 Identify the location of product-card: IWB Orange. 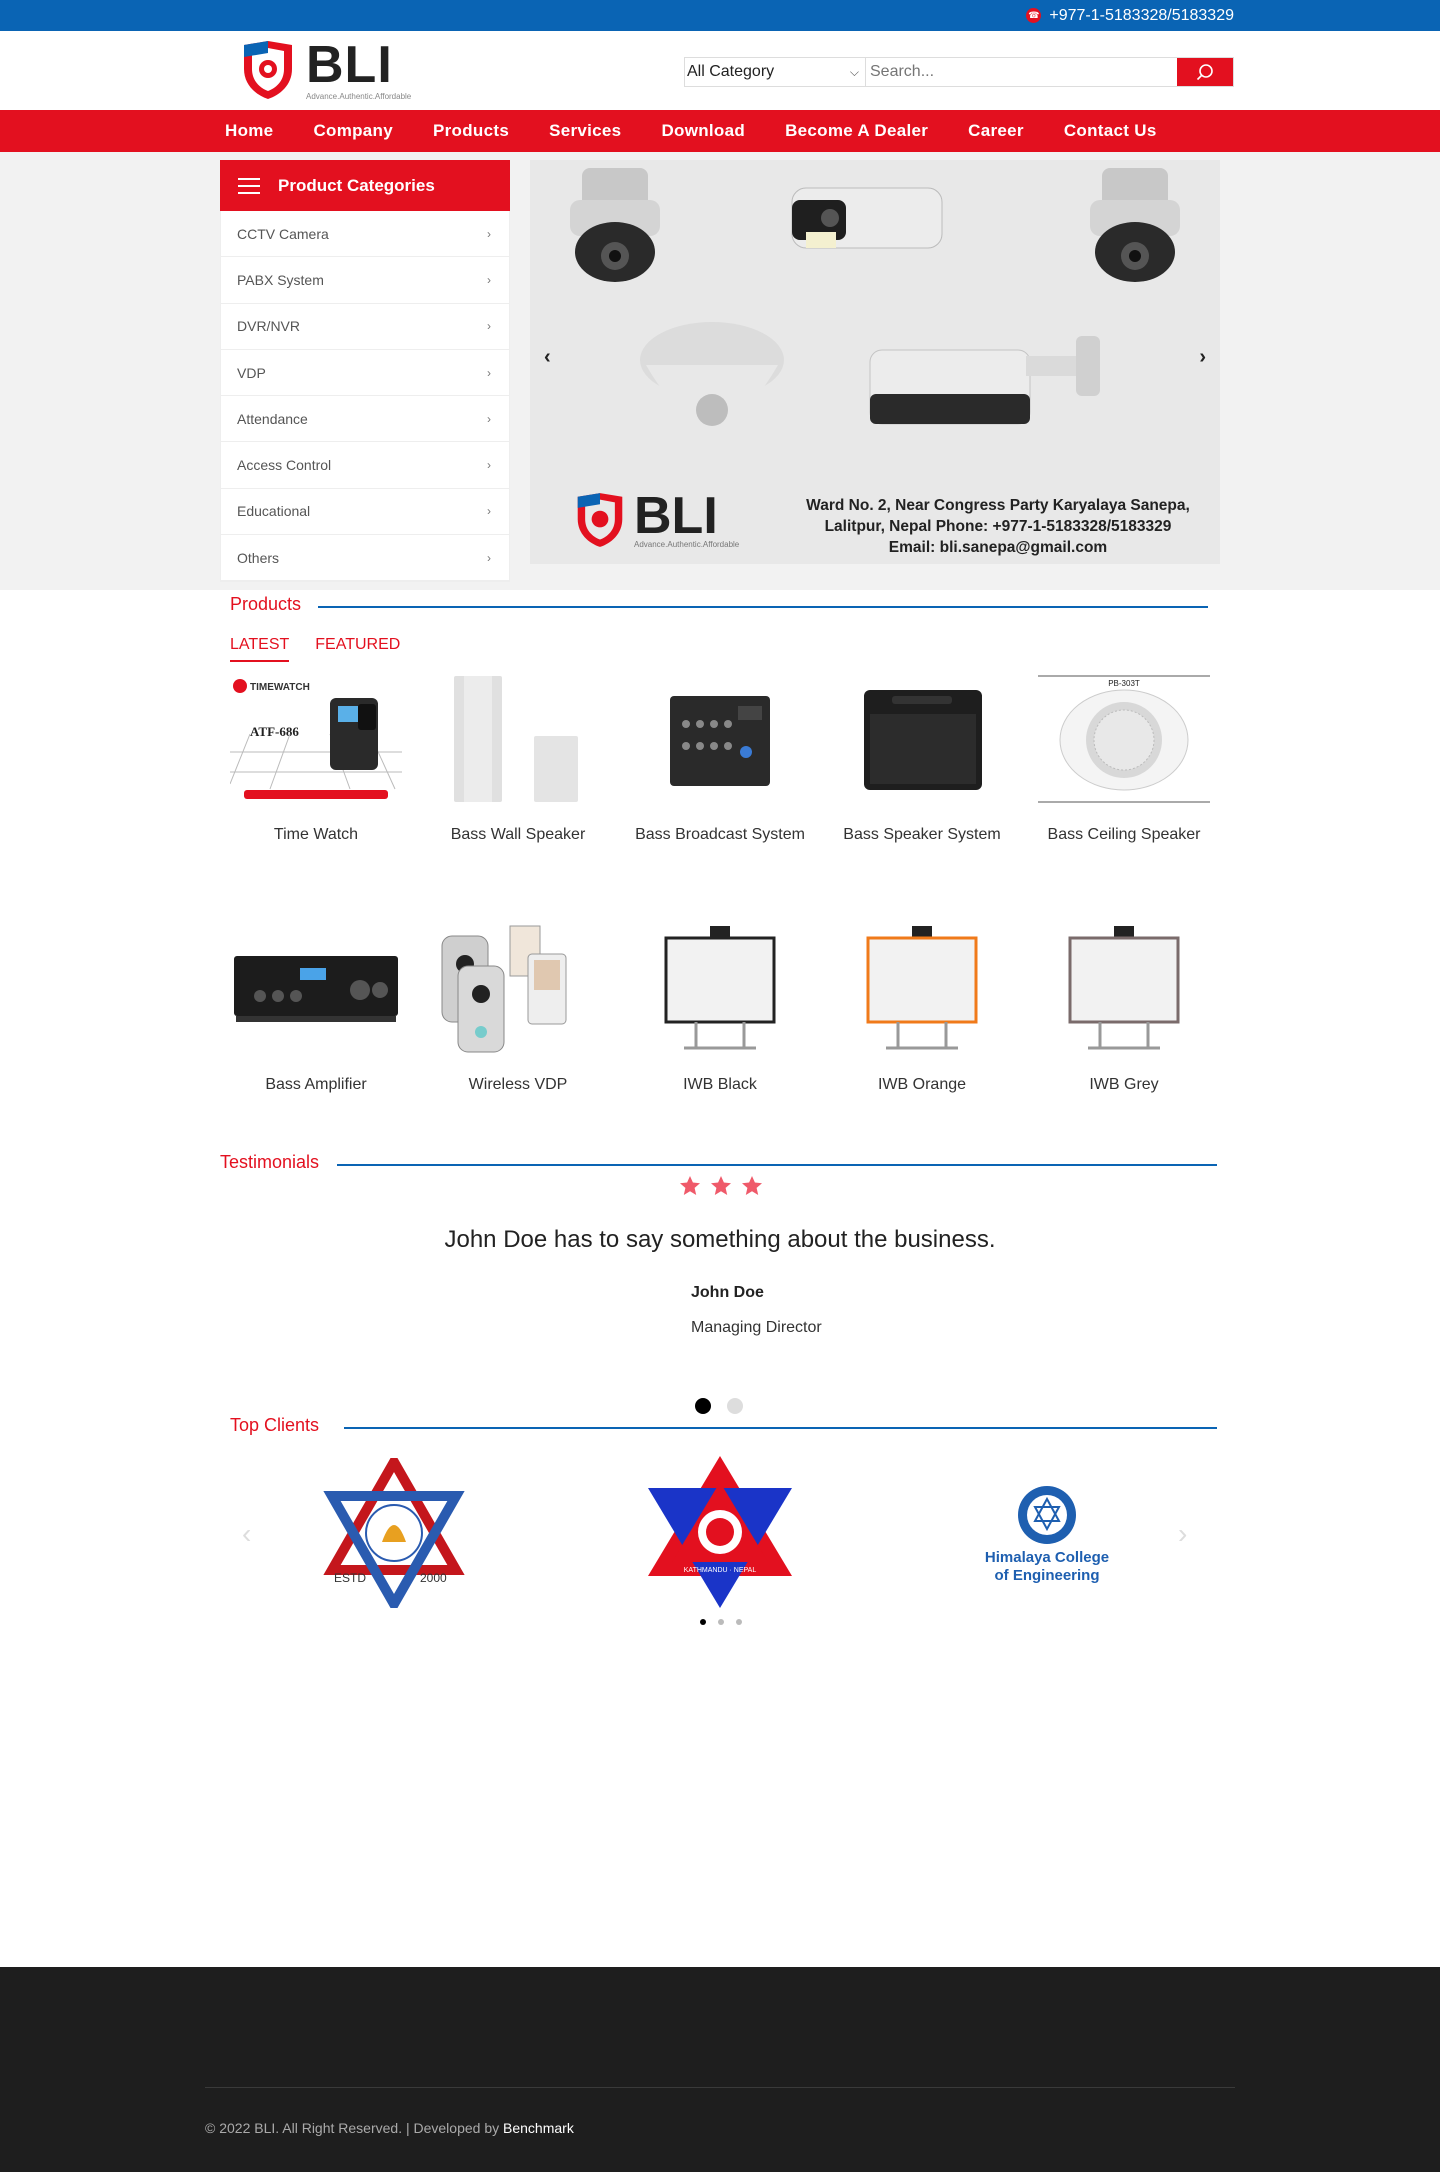
(922, 1009).